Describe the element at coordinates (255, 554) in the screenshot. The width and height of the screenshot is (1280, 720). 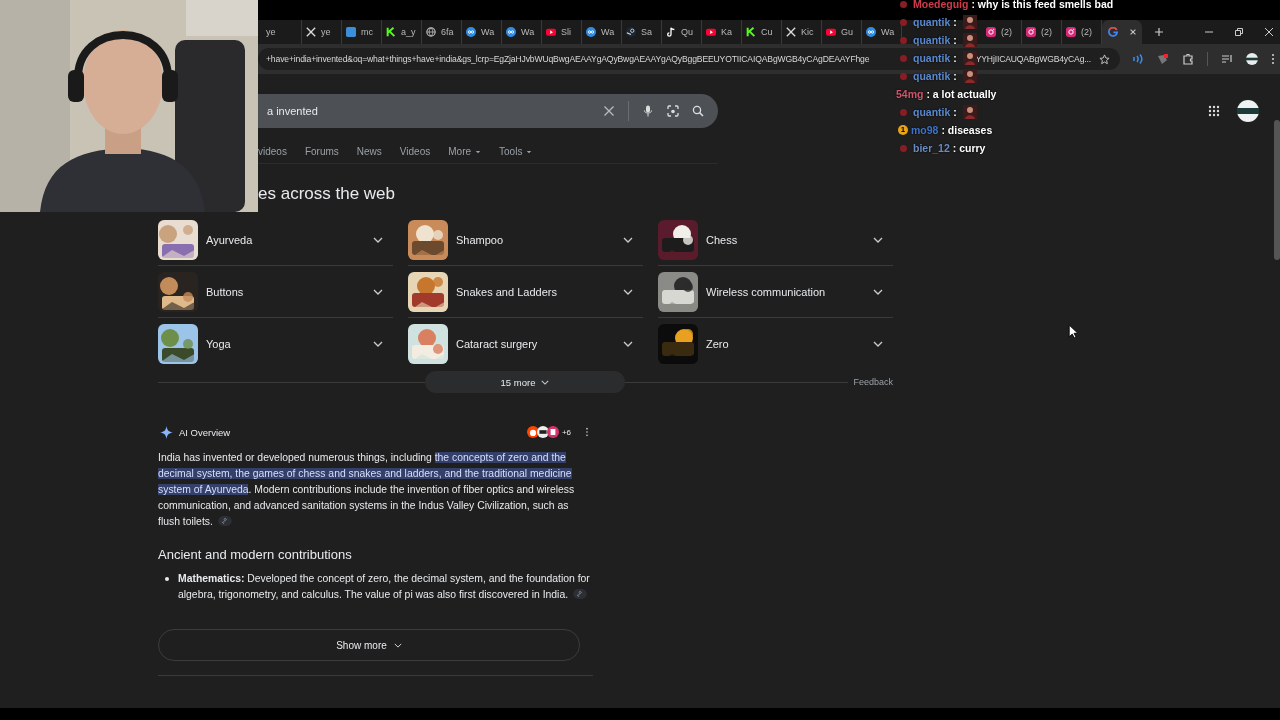
I see `subheading: Ancient and modern contributions` at that location.